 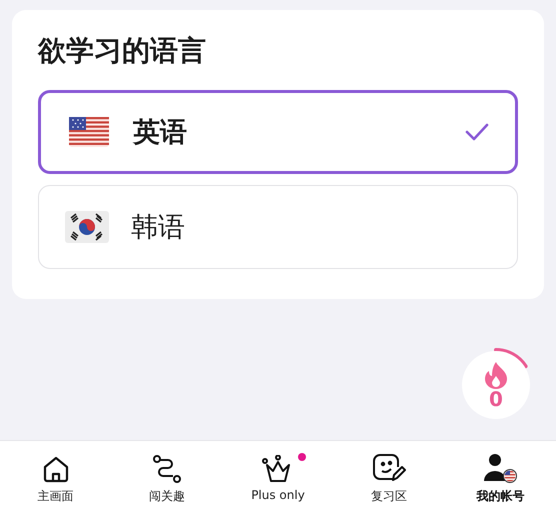 What do you see at coordinates (166, 469) in the screenshot?
I see `route-icon` at bounding box center [166, 469].